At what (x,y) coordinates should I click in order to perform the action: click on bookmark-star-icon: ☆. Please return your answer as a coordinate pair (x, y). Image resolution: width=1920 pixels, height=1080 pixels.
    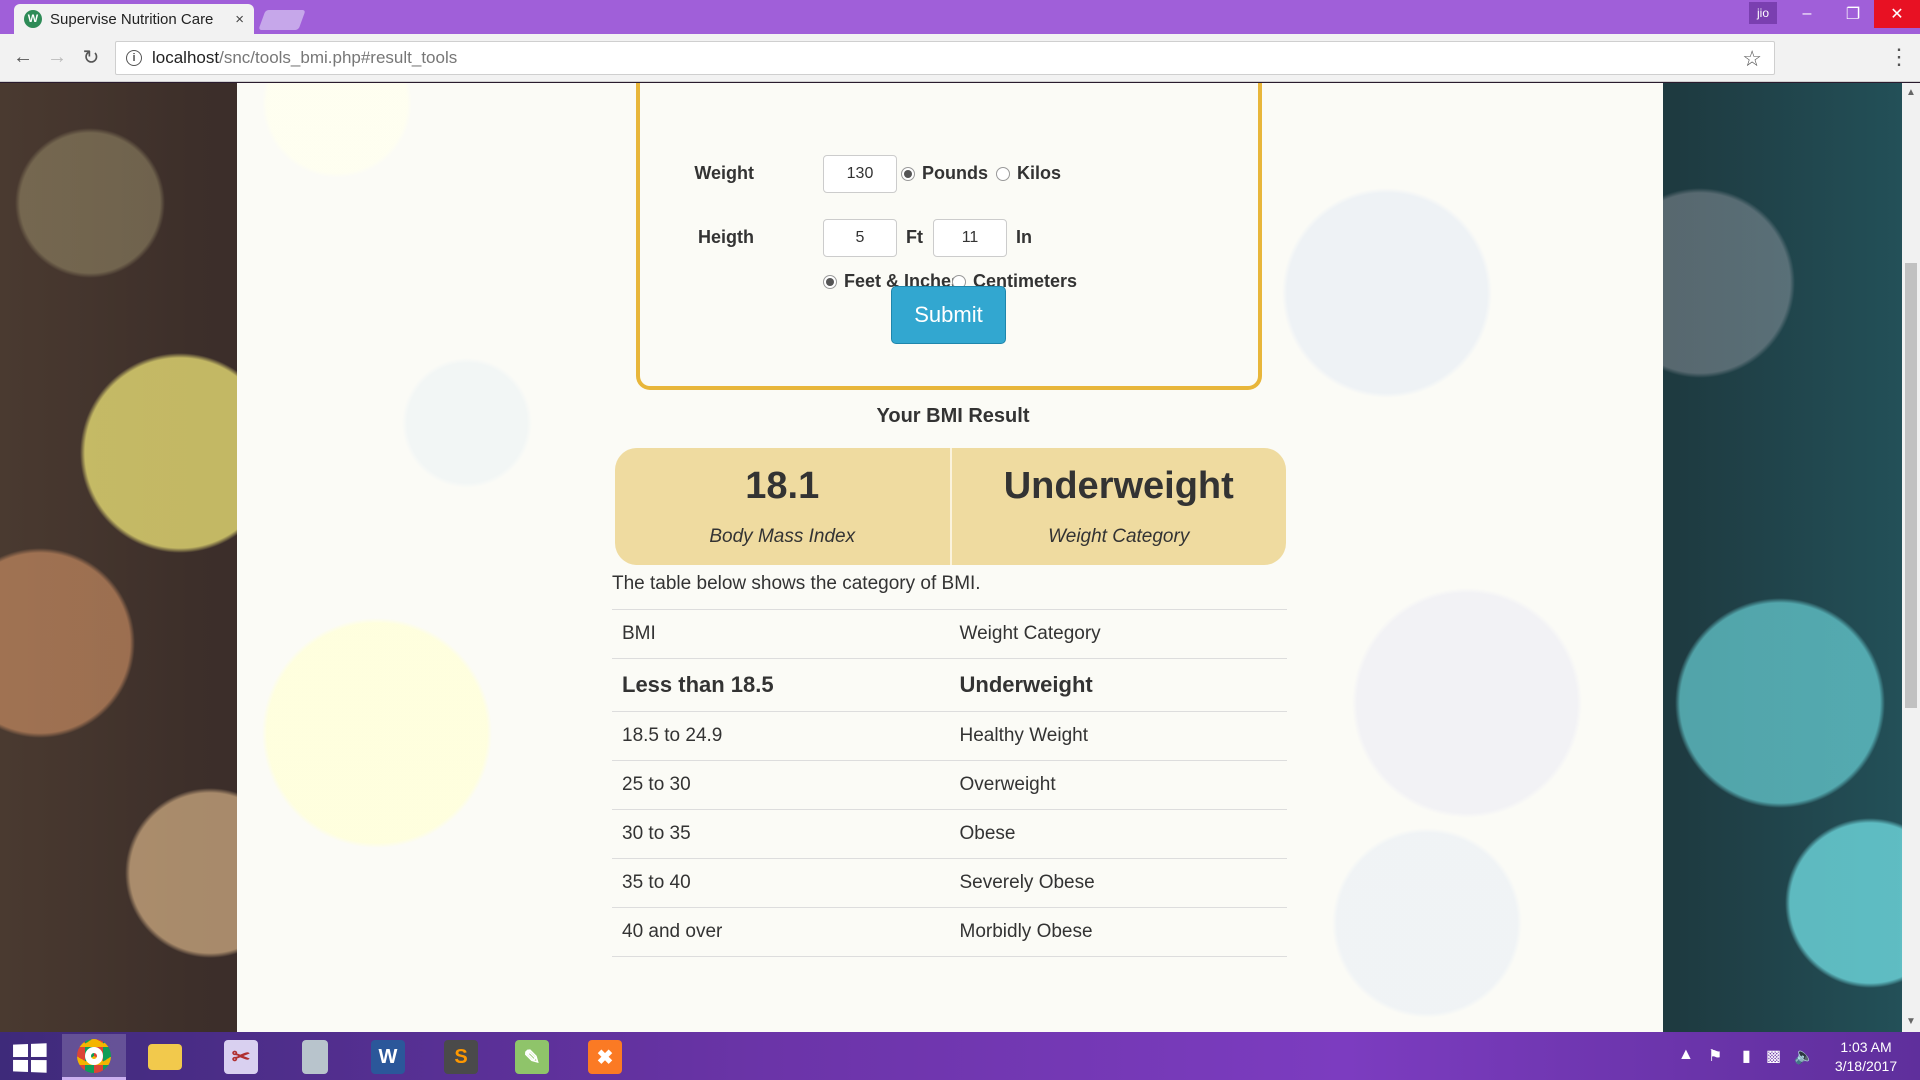
    Looking at the image, I should click on (1752, 59).